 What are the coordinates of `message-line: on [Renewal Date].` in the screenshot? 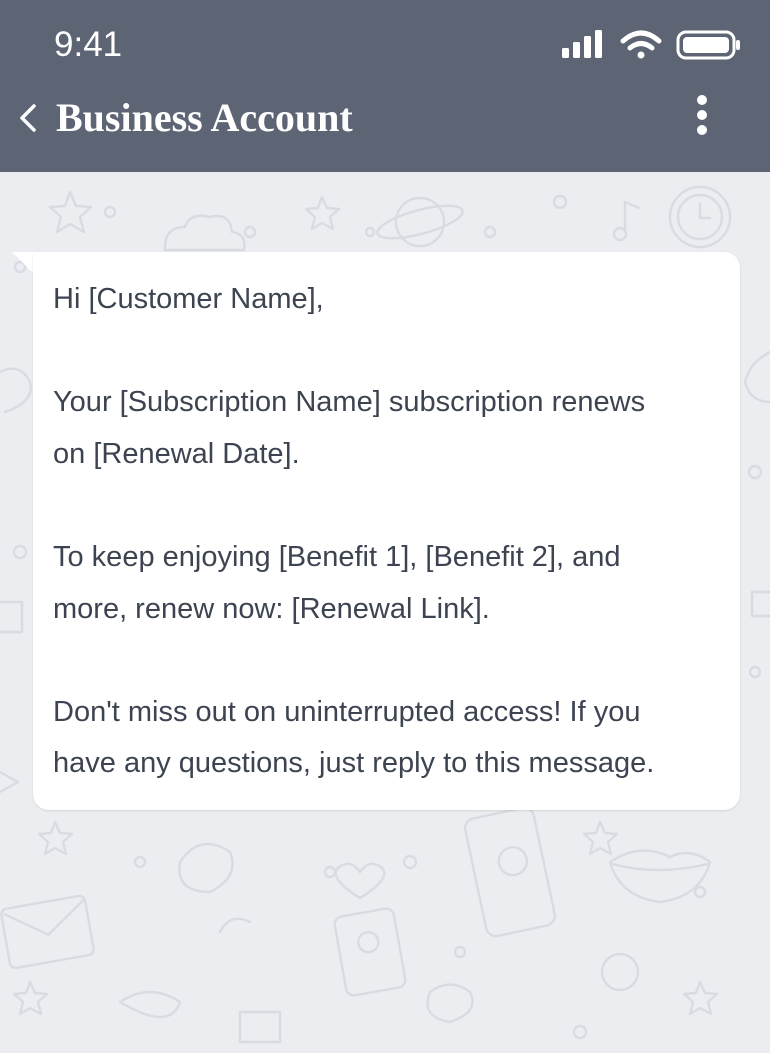 It's located at (176, 453).